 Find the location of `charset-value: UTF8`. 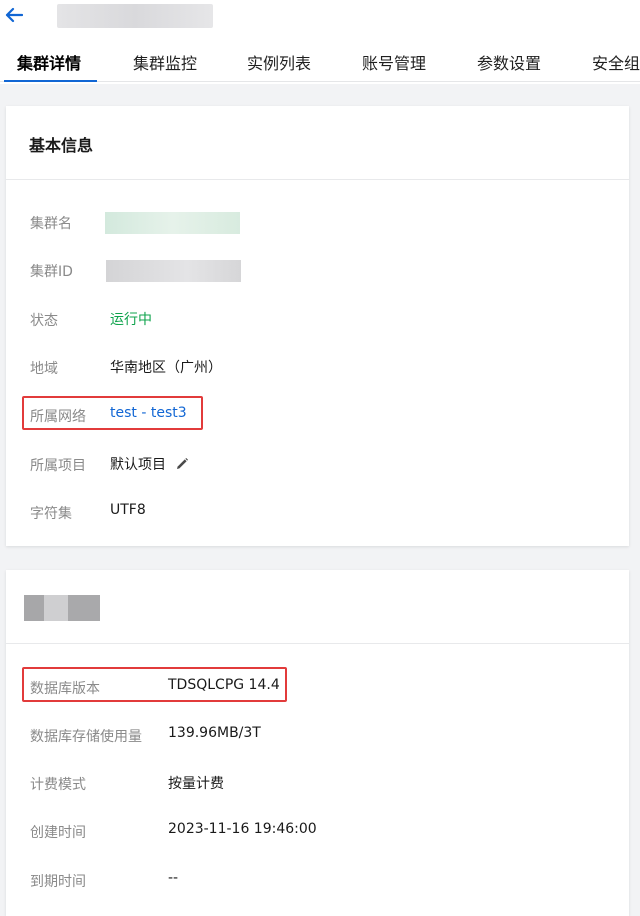

charset-value: UTF8 is located at coordinates (128, 510).